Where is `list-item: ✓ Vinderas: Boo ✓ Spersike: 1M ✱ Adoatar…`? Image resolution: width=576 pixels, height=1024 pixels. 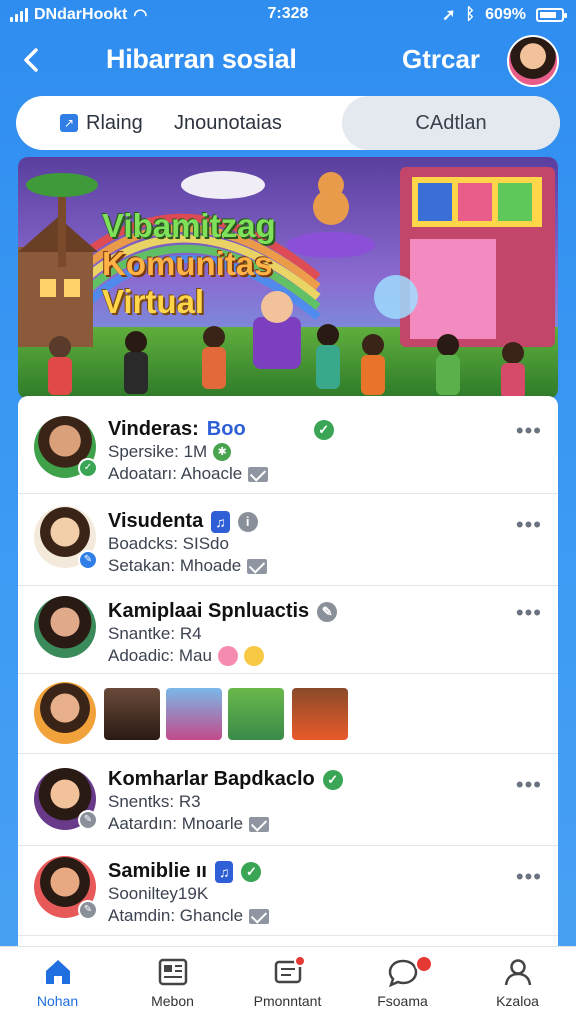
list-item: ✓ Vinderas: Boo ✓ Spersike: 1M ✱ Adoatar… is located at coordinates (288, 445).